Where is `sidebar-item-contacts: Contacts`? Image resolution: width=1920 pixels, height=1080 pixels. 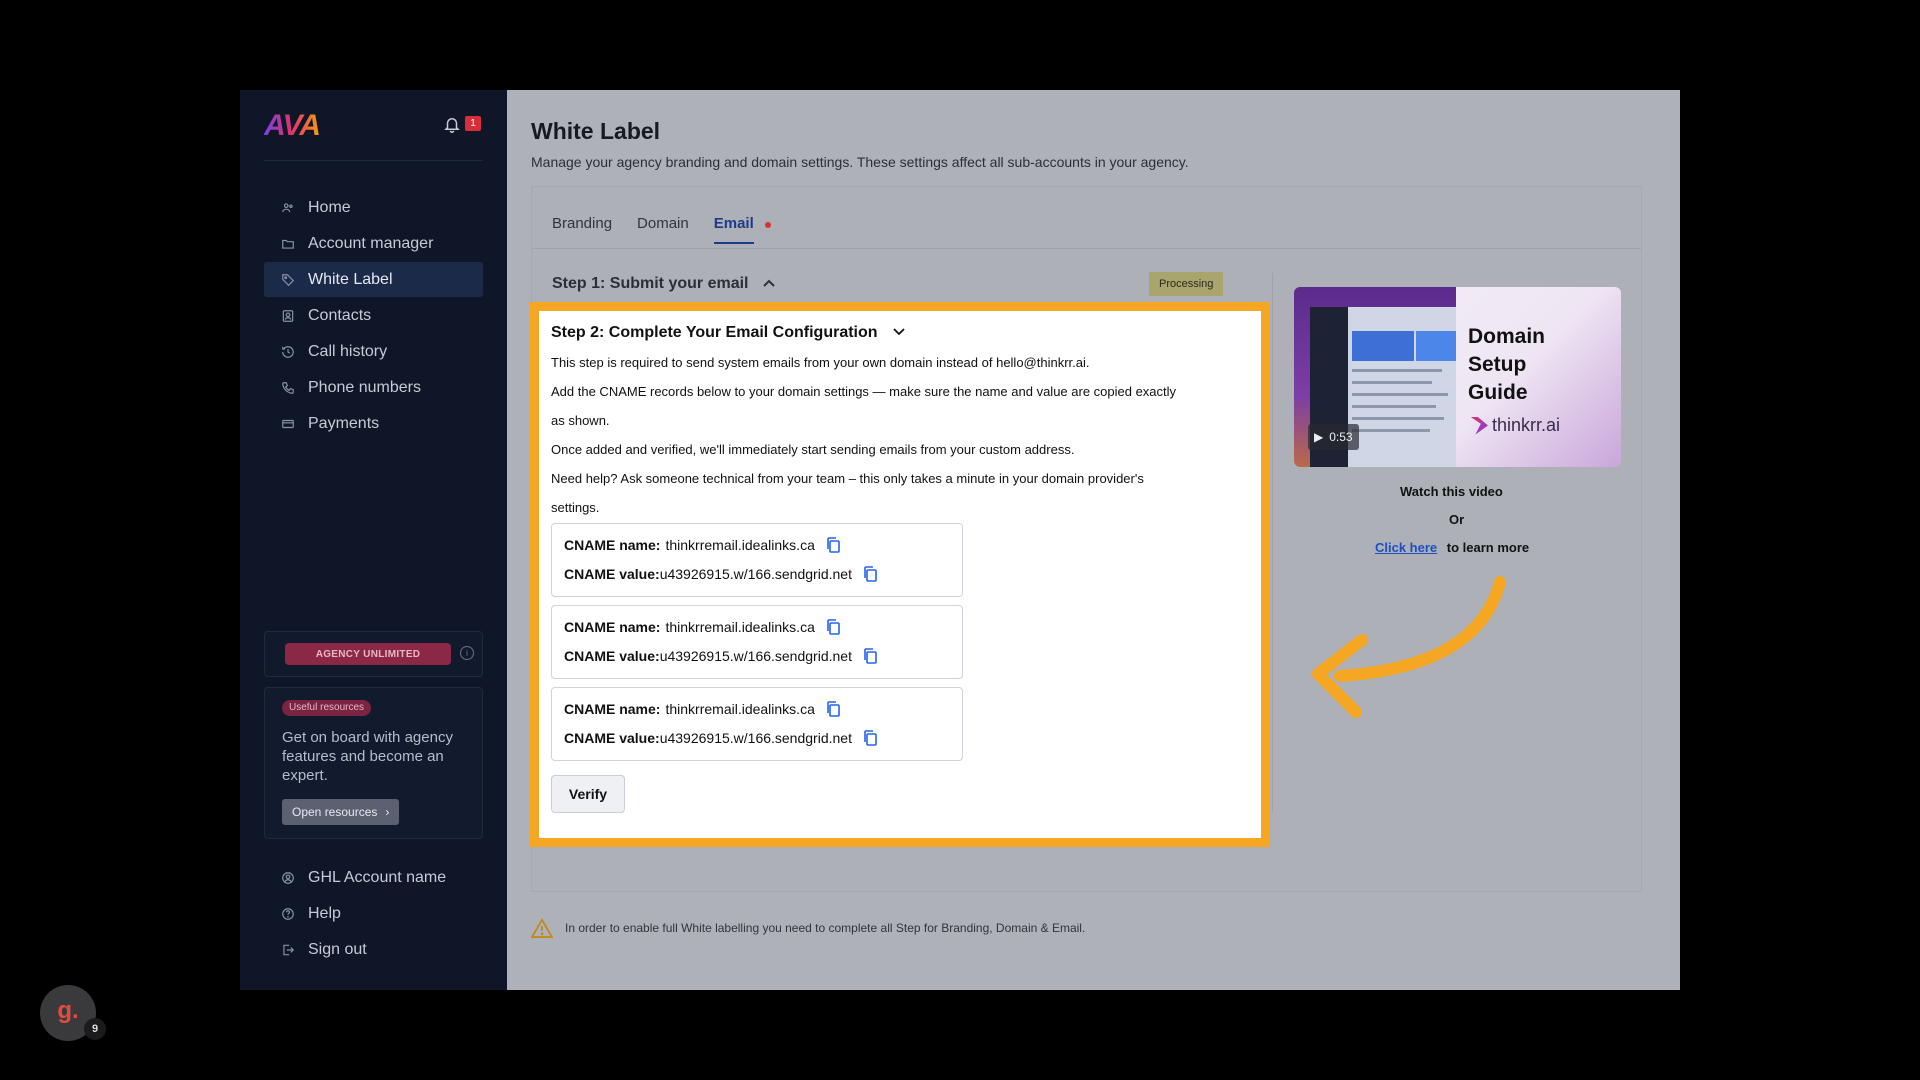
sidebar-item-contacts: Contacts is located at coordinates (373, 315).